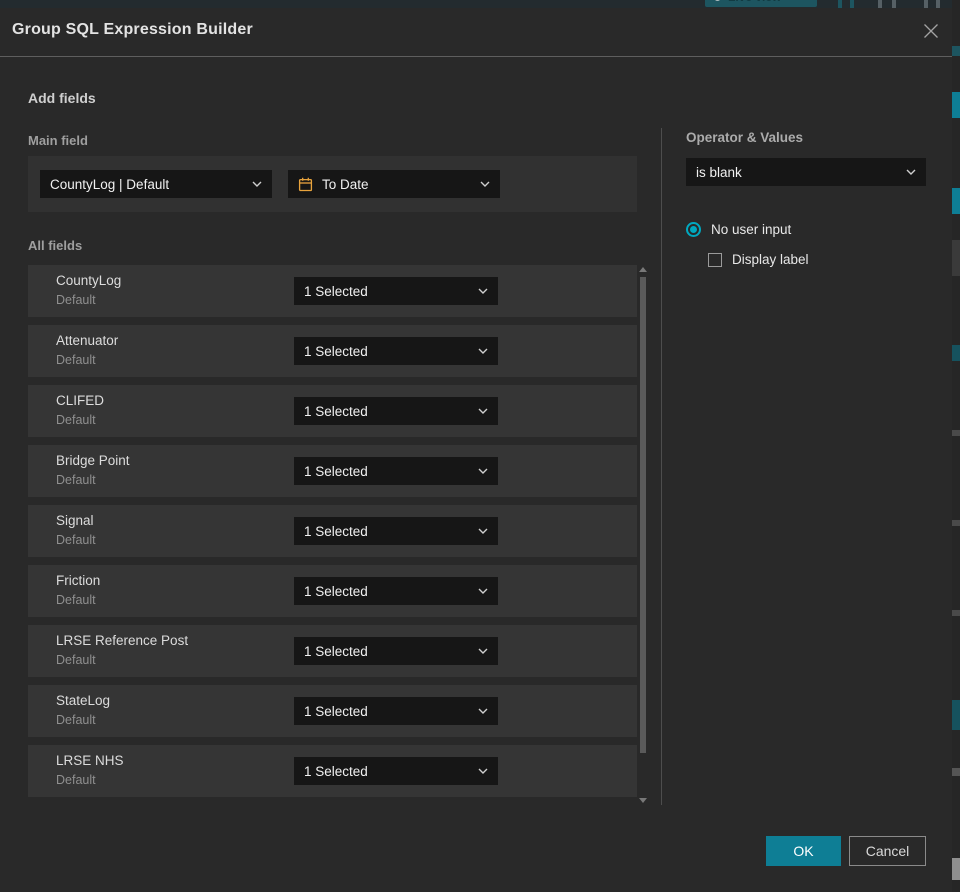  What do you see at coordinates (887, 851) in the screenshot?
I see `cancel-button: Cancel` at bounding box center [887, 851].